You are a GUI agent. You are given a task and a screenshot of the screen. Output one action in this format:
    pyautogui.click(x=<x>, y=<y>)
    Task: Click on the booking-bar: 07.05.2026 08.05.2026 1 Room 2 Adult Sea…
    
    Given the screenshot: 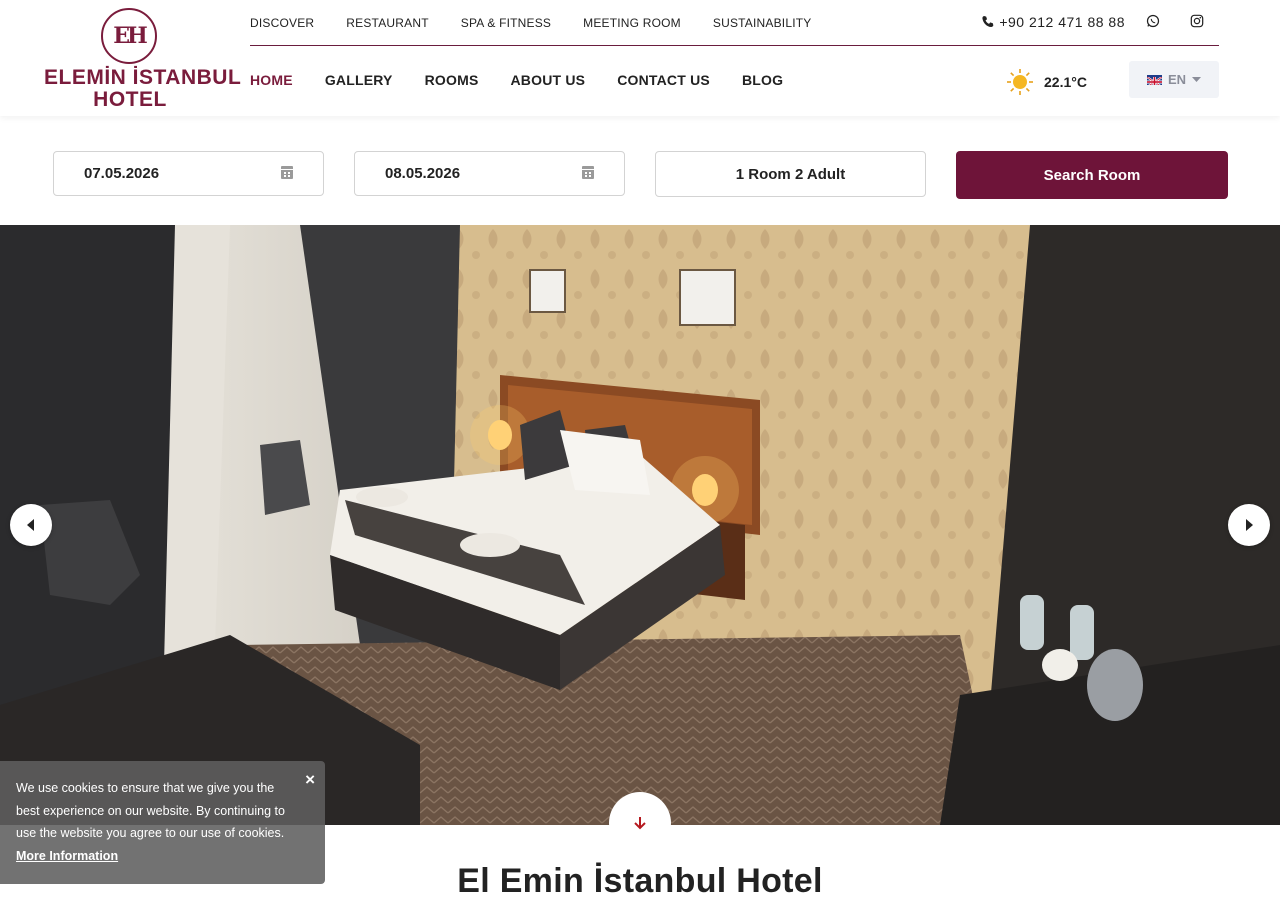 What is the action you would take?
    pyautogui.click(x=640, y=170)
    